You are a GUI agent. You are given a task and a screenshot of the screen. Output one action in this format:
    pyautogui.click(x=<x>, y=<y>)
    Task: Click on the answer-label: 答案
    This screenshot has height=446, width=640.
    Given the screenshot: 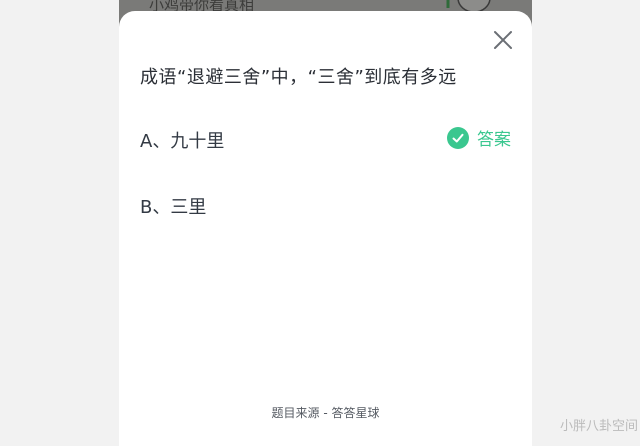 What is the action you would take?
    pyautogui.click(x=494, y=140)
    